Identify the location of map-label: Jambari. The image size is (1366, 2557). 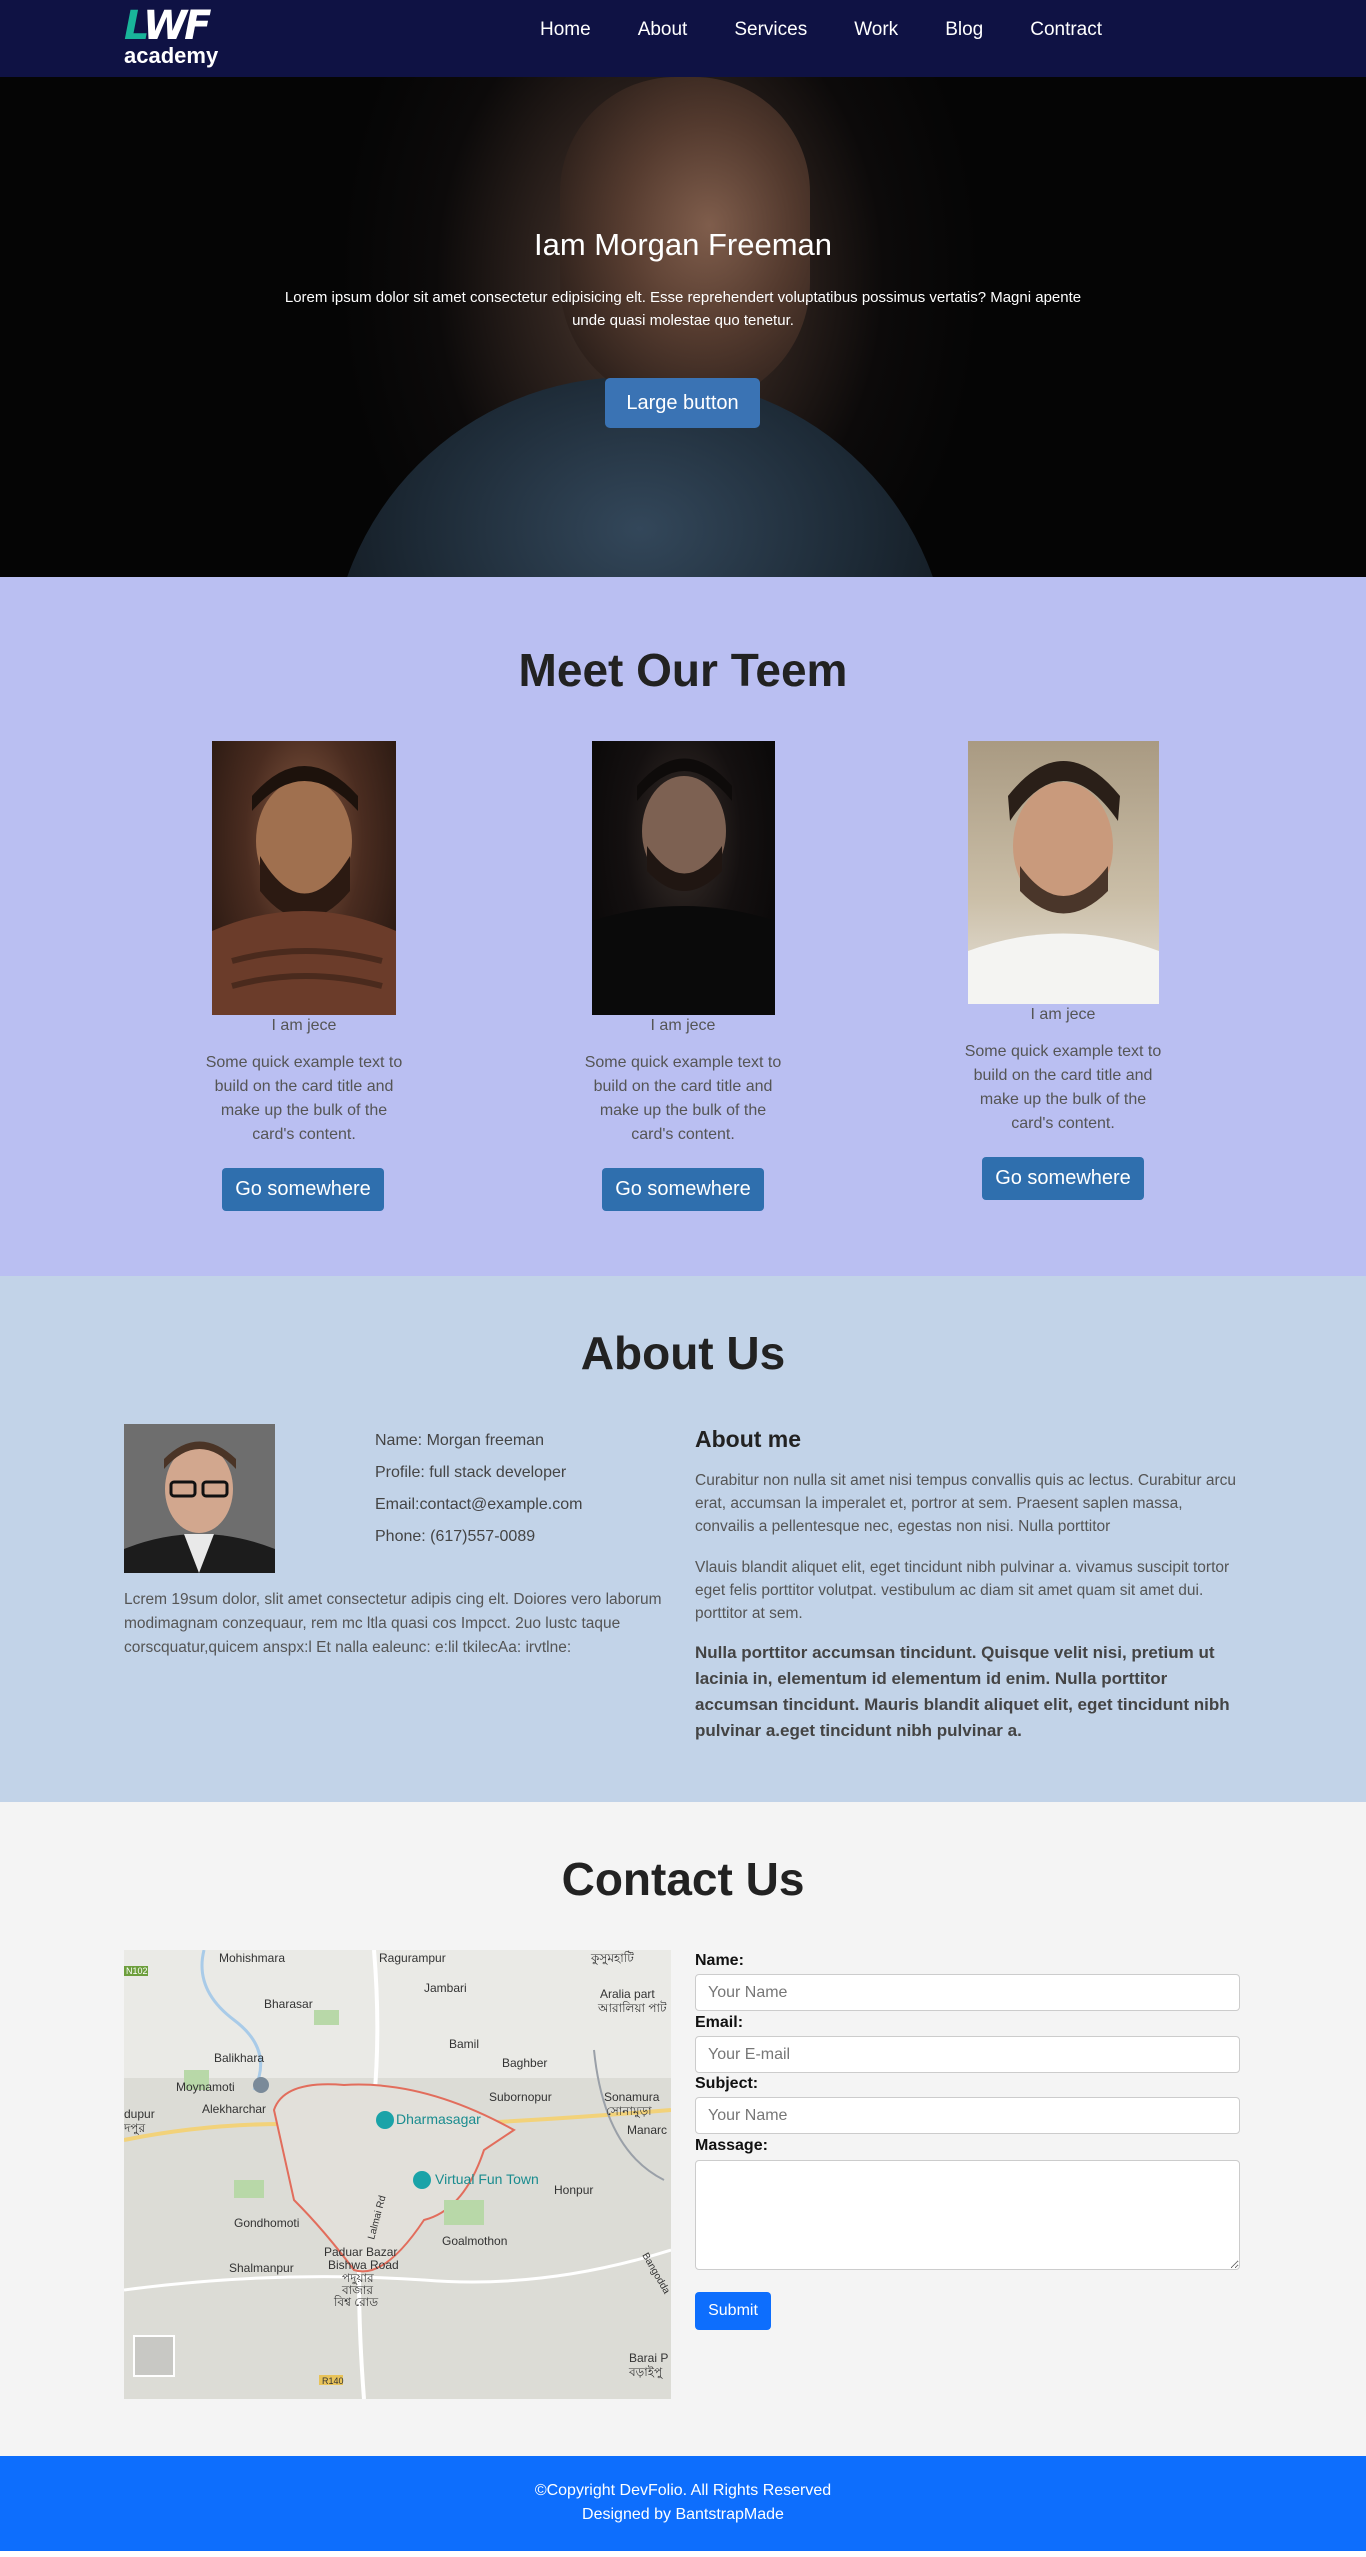
(445, 1988).